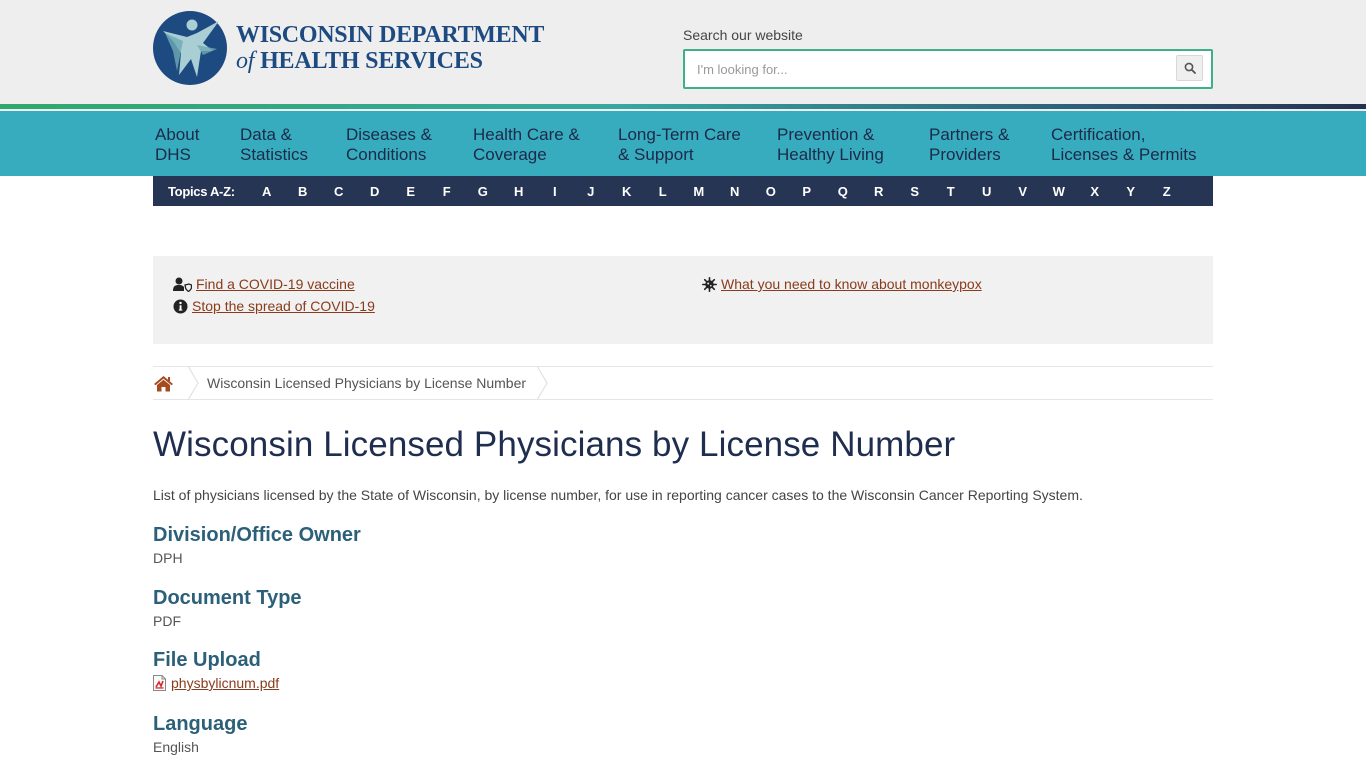 The width and height of the screenshot is (1366, 768). What do you see at coordinates (245, 61) in the screenshot?
I see `logo-of: of` at bounding box center [245, 61].